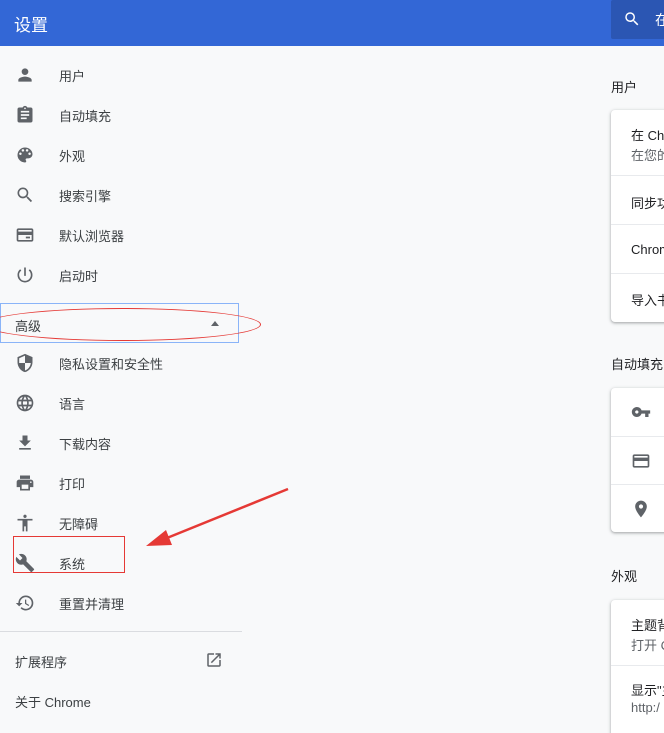 The image size is (664, 733). What do you see at coordinates (647, 300) in the screenshot?
I see `row-title: 导入书` at bounding box center [647, 300].